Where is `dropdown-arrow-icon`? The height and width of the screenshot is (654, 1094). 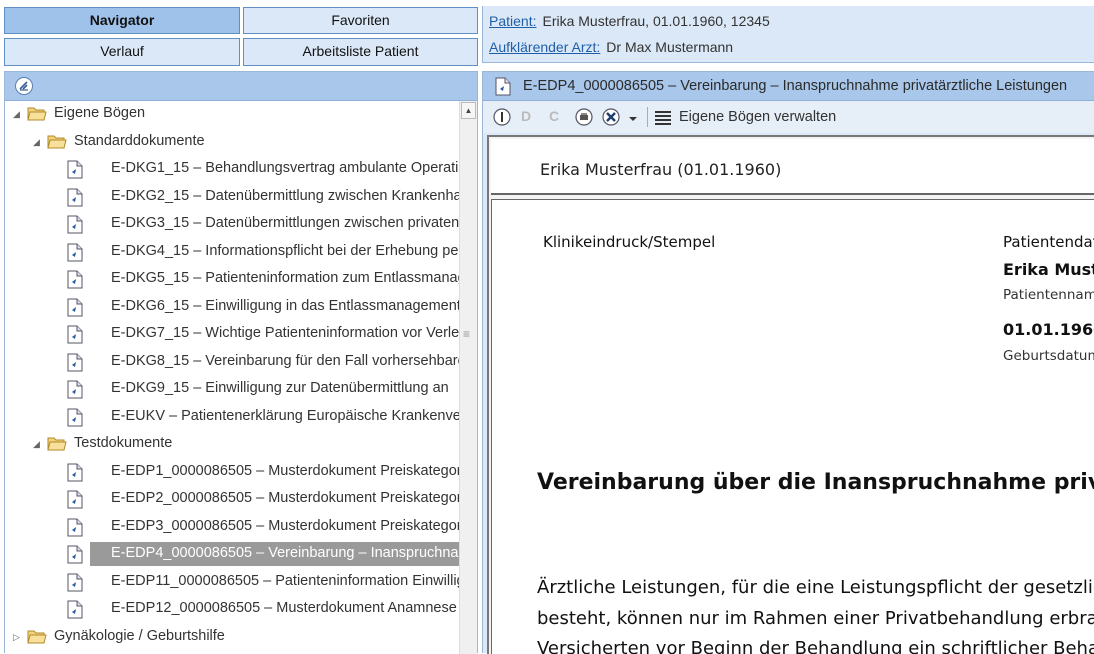
dropdown-arrow-icon is located at coordinates (637, 120).